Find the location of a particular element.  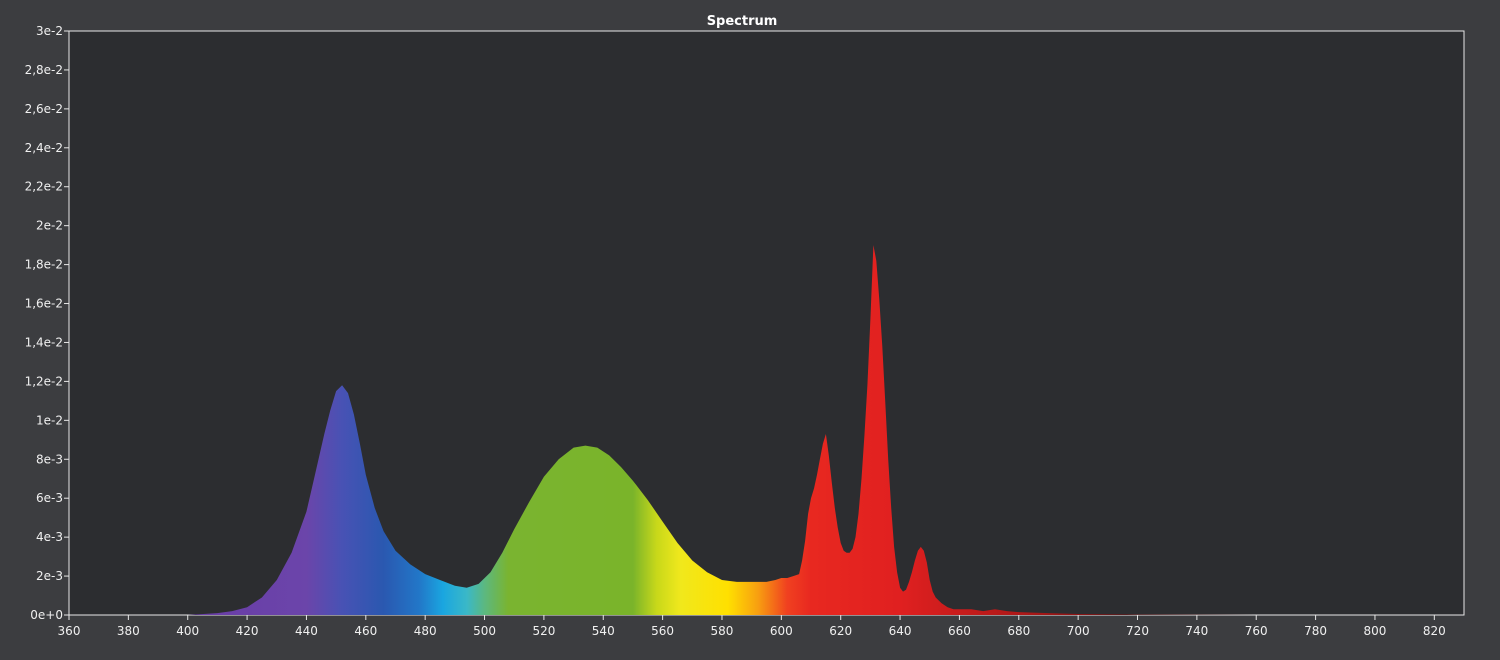

y-tick-label: 6e-3 is located at coordinates (49, 498).